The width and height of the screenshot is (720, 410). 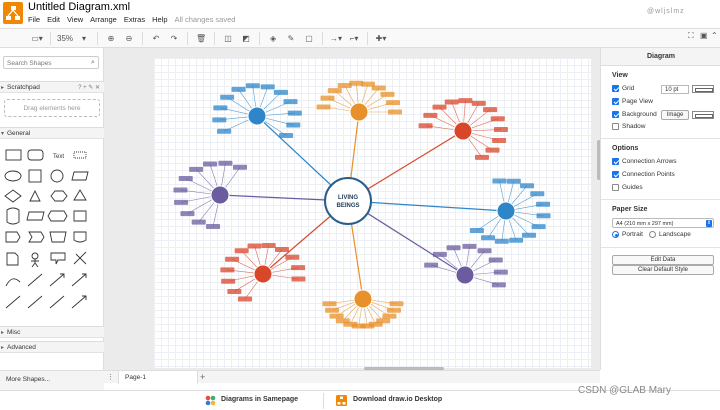 What do you see at coordinates (652, 234) in the screenshot?
I see `landscape-radio` at bounding box center [652, 234].